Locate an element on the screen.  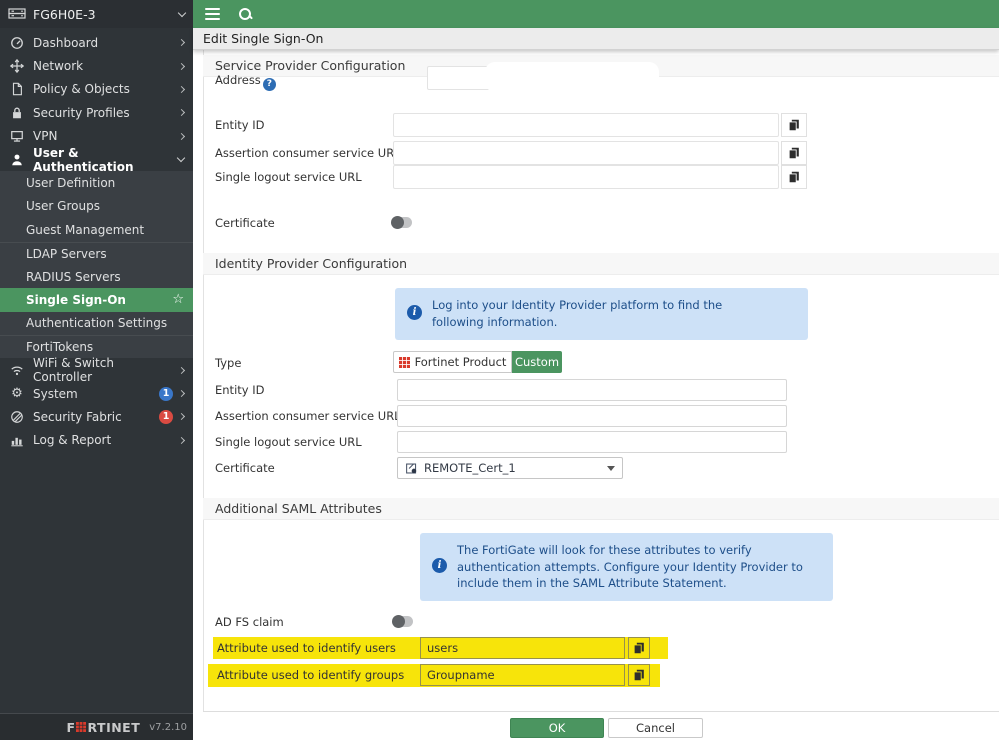
sidebar-item-radius-servers: RADIUS Servers is located at coordinates (96, 276).